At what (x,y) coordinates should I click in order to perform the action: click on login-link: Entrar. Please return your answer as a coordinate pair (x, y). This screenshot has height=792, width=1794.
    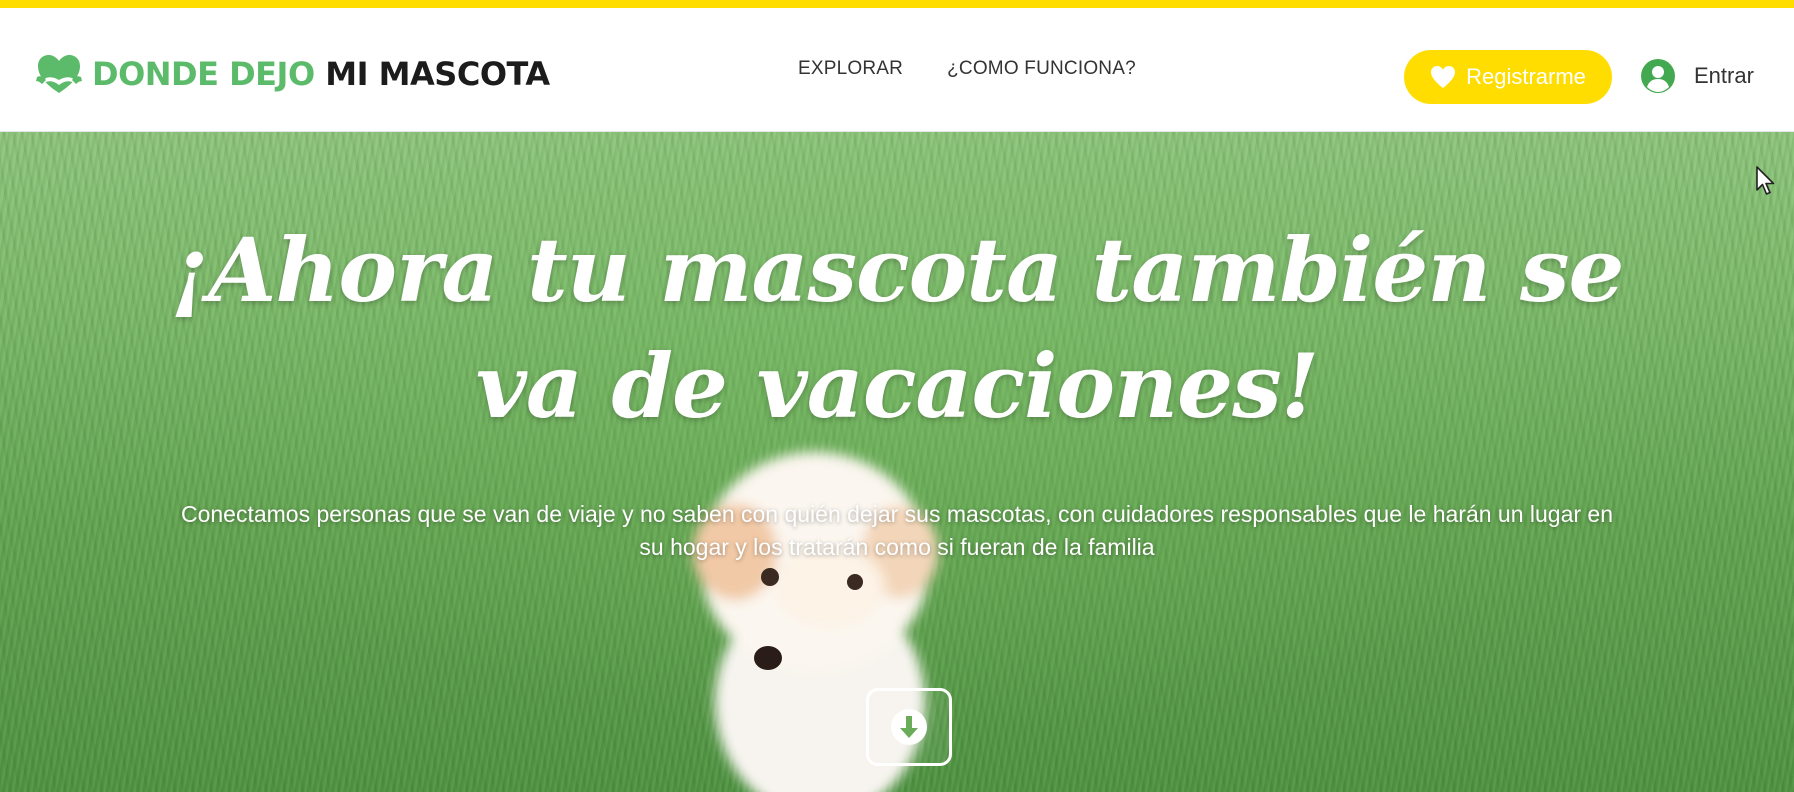
    Looking at the image, I should click on (1697, 76).